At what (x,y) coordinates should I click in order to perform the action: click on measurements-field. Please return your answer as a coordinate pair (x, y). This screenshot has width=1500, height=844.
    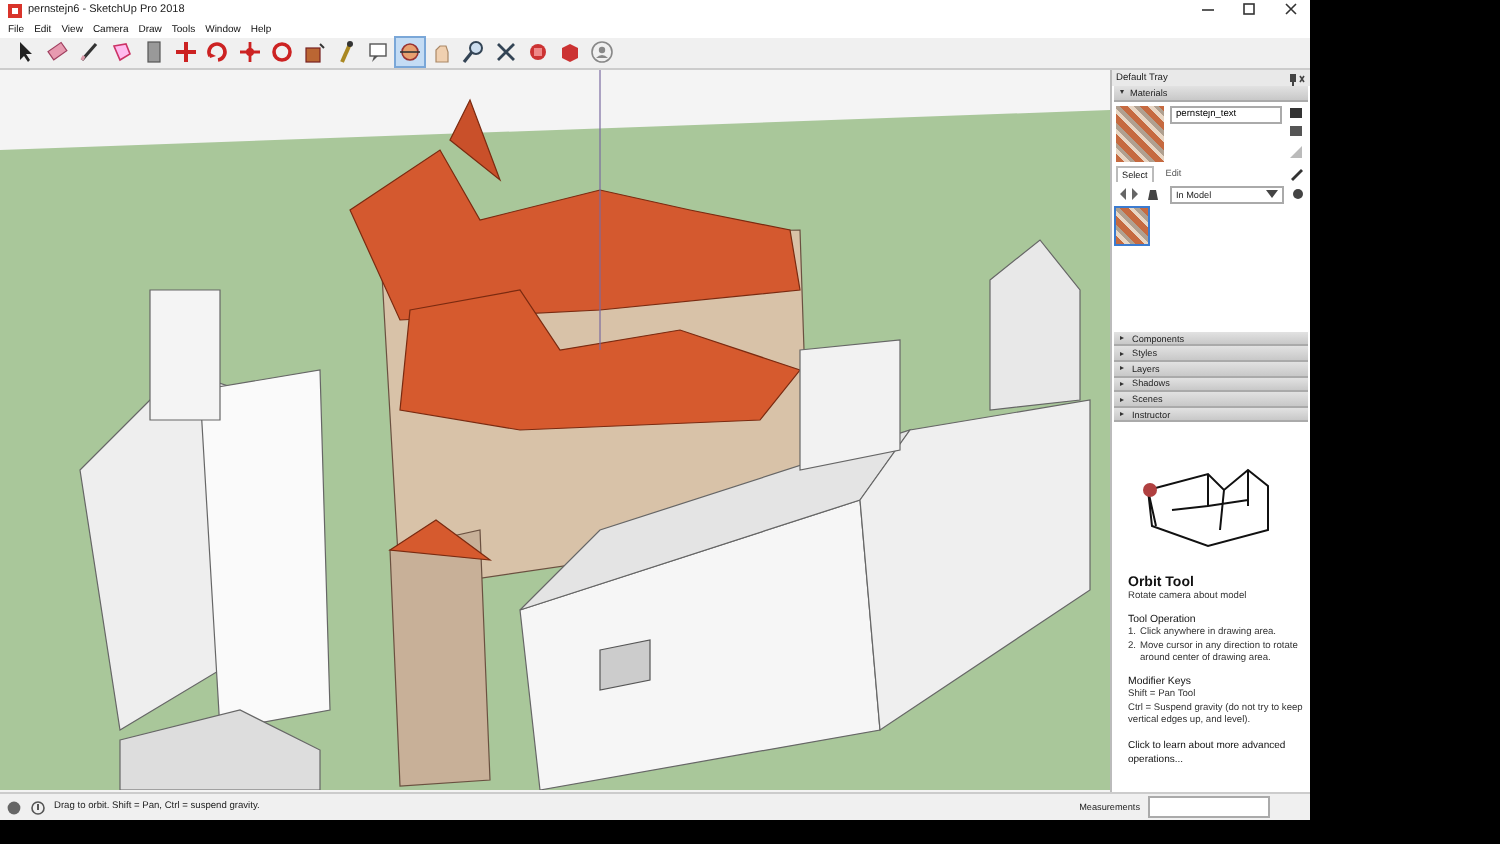
    Looking at the image, I should click on (1209, 807).